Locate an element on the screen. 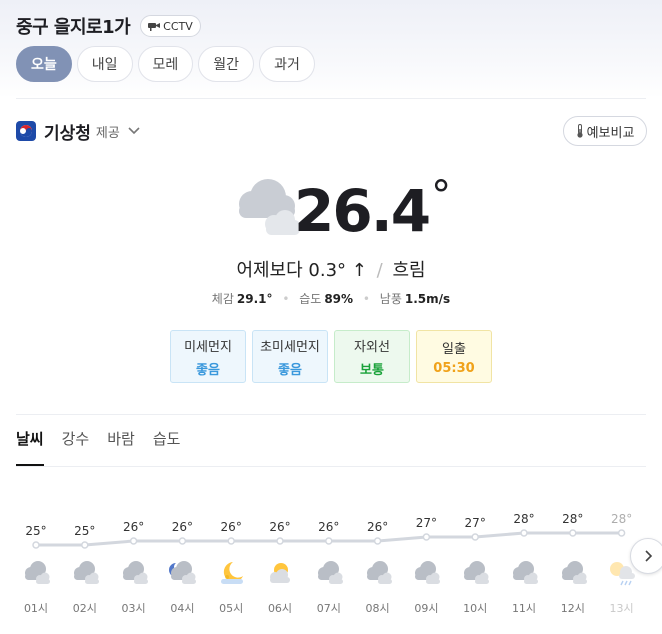 This screenshot has height=634, width=662. tab-label: 내일 is located at coordinates (104, 65).